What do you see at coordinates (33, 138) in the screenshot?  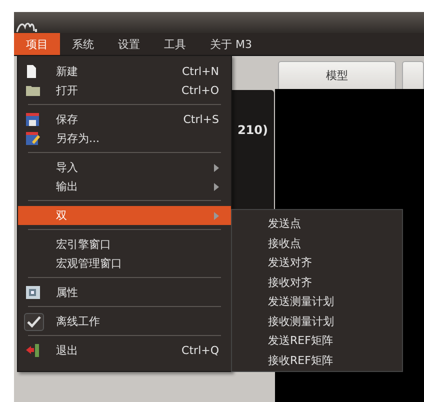 I see `floppy-pencil-icon` at bounding box center [33, 138].